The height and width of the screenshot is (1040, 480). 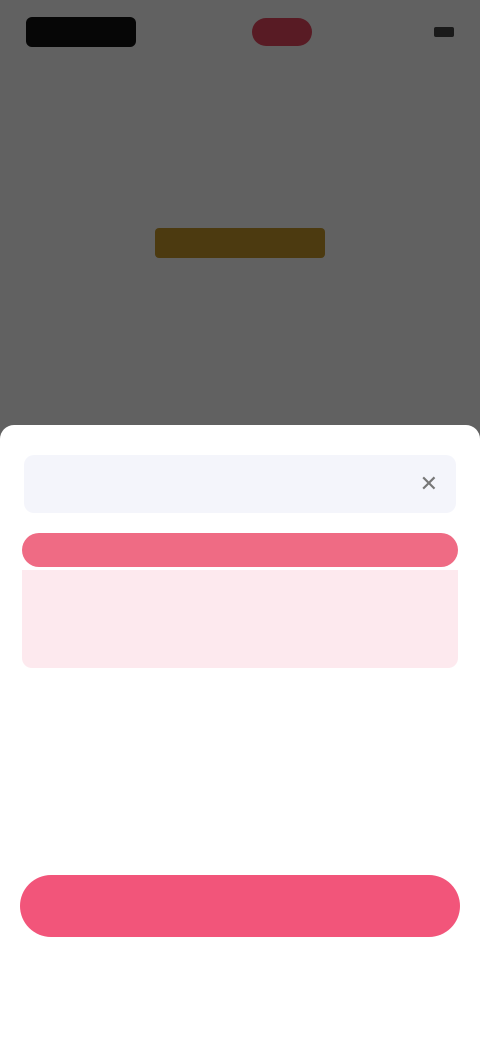 I want to click on plan-option-selected, so click(x=240, y=619).